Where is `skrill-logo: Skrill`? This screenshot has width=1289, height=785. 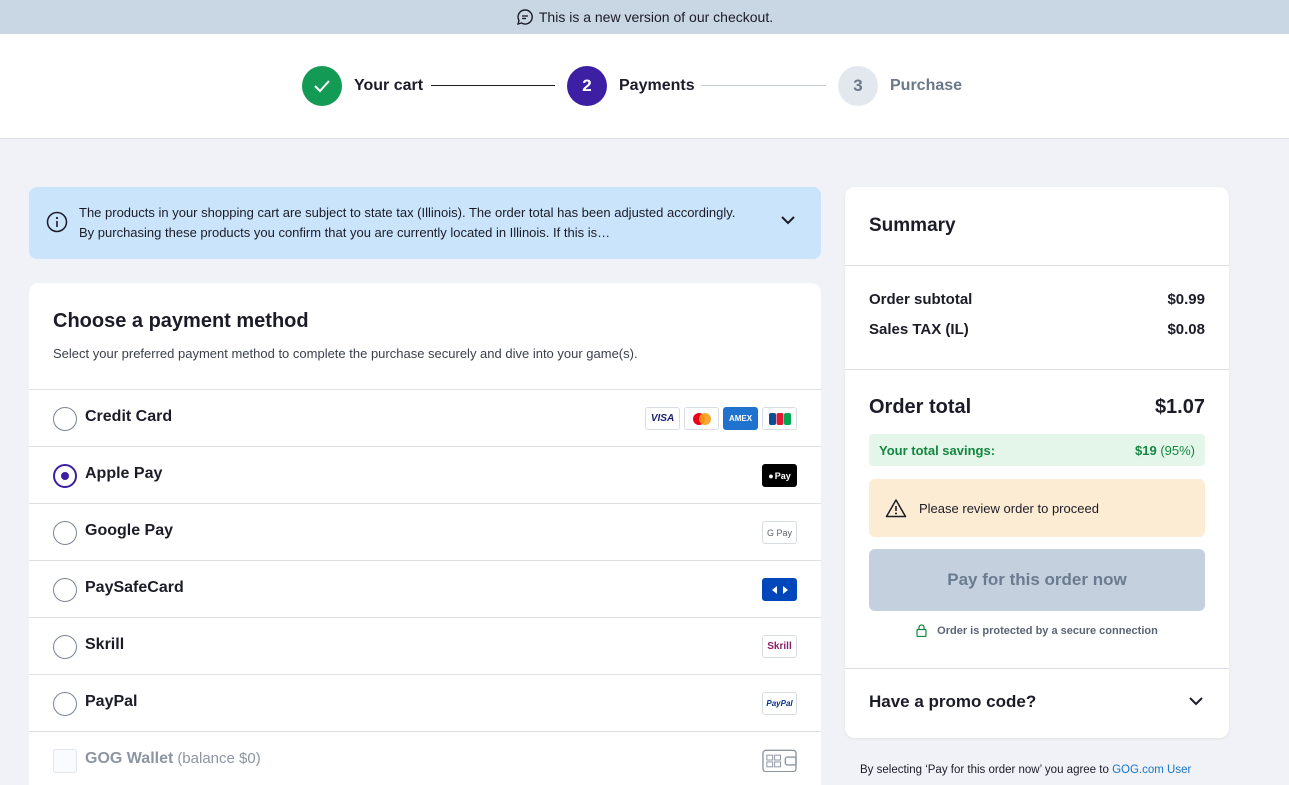 skrill-logo: Skrill is located at coordinates (779, 646).